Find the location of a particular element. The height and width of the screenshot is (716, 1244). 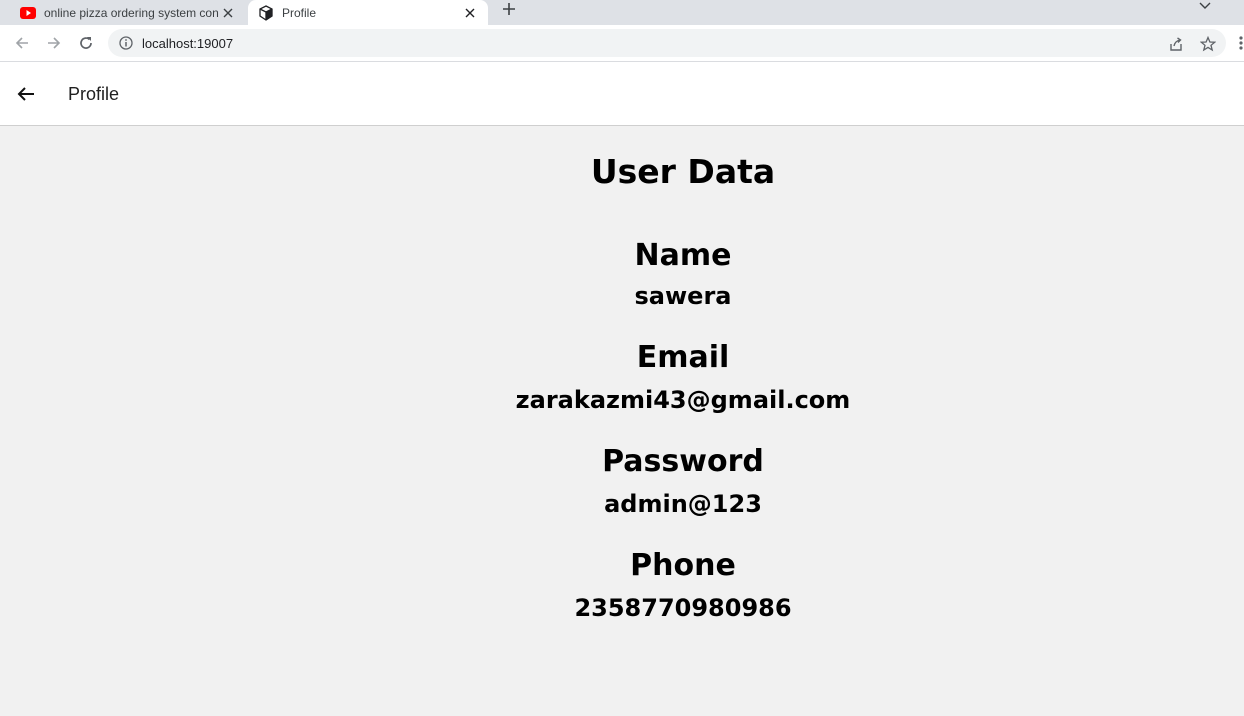

arrow-right-icon is located at coordinates (54, 43).